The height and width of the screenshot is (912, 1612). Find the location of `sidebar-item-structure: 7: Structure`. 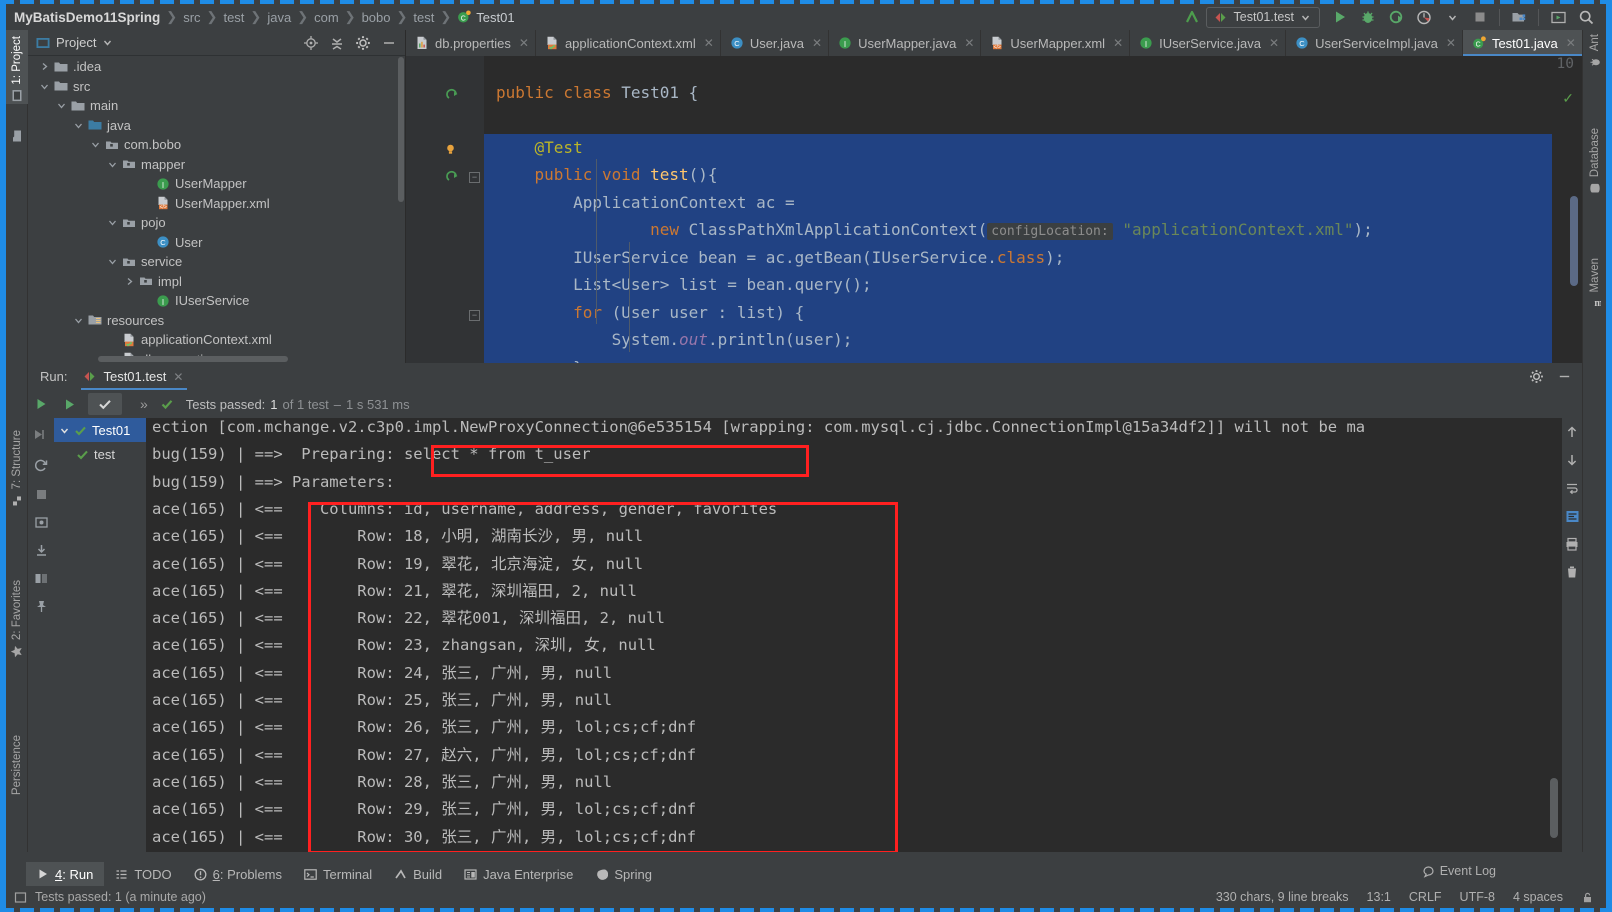

sidebar-item-structure: 7: Structure is located at coordinates (17, 468).